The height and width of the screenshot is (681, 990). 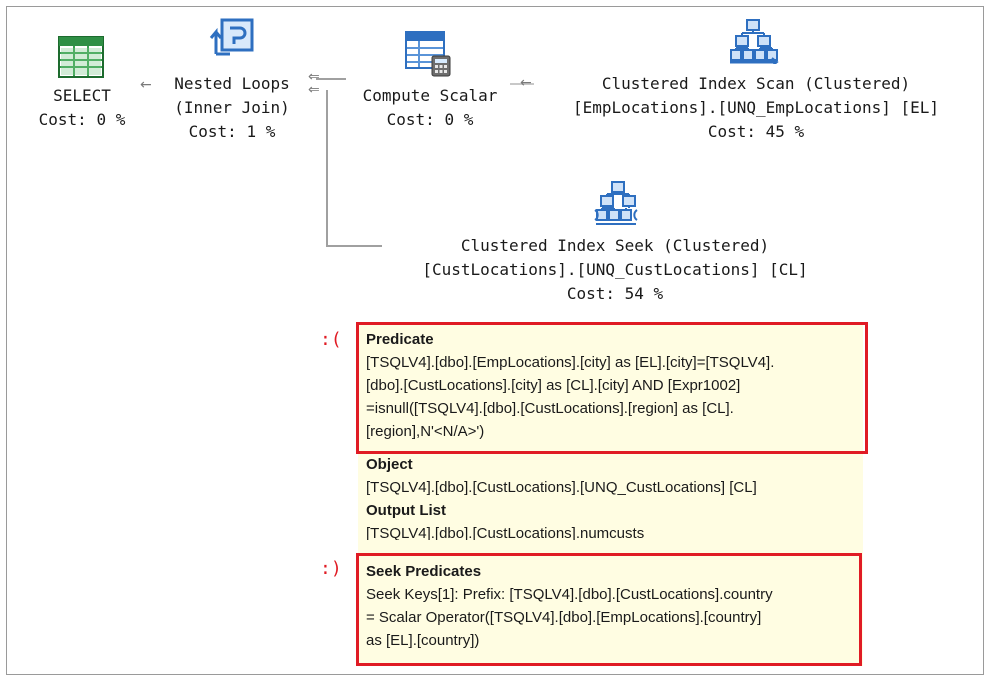 I want to click on nested-loops-icon, so click(x=231, y=37).